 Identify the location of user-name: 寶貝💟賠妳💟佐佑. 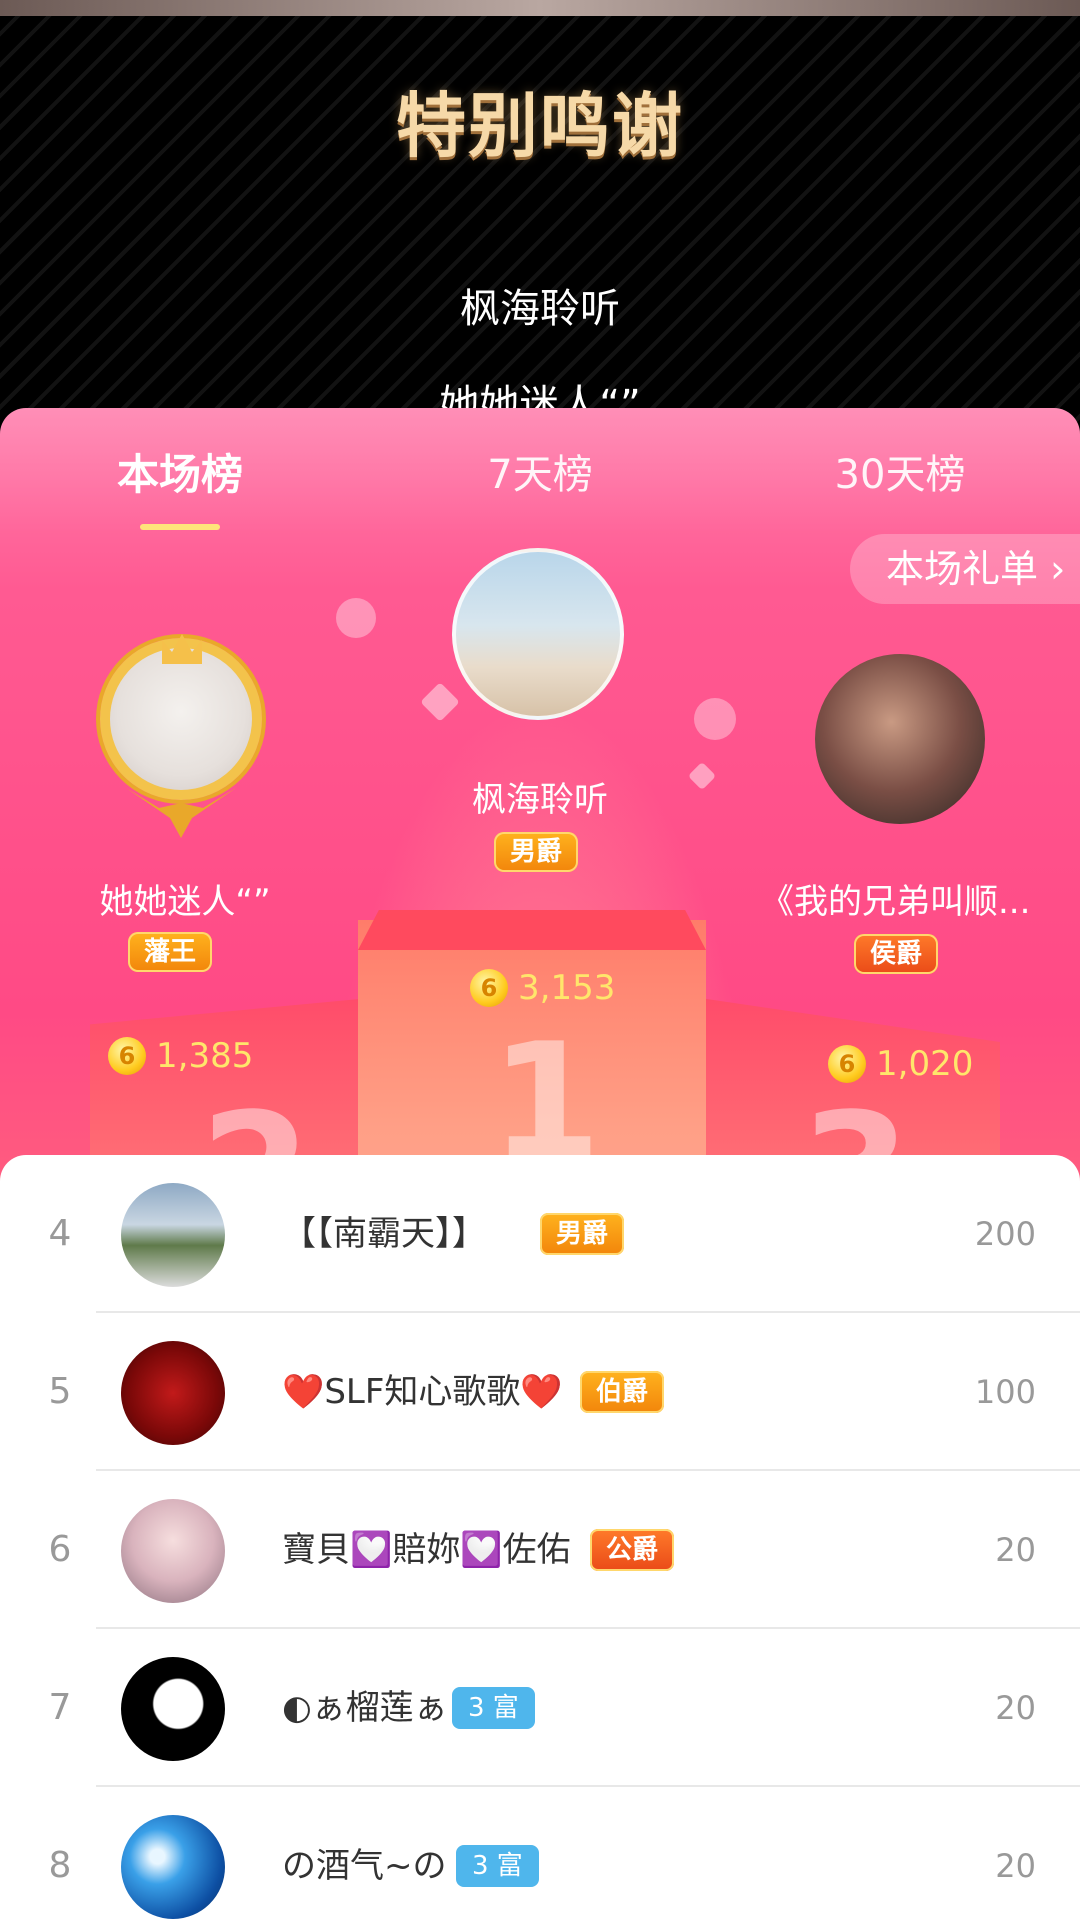
(426, 1550).